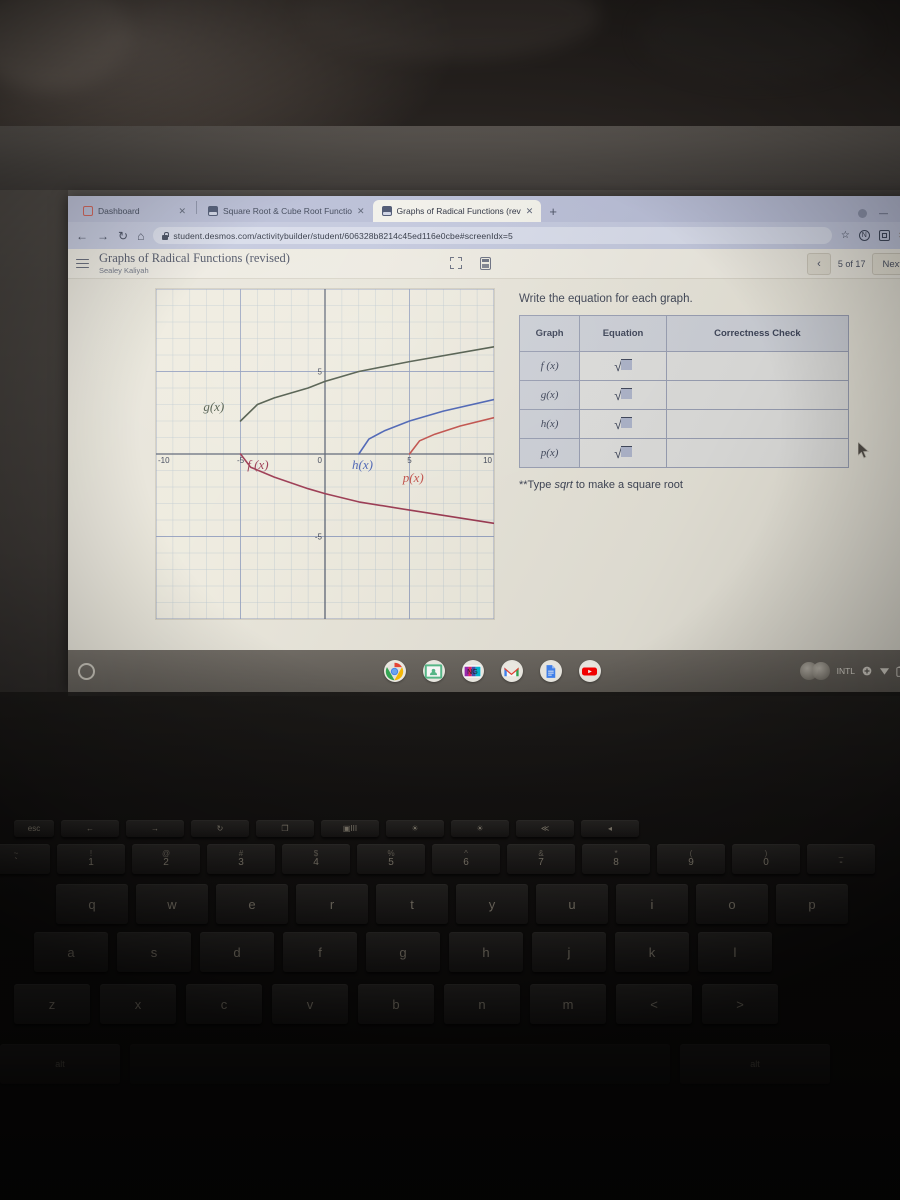 The width and height of the screenshot is (900, 1200). I want to click on next-screen-button: Next, so click(886, 264).